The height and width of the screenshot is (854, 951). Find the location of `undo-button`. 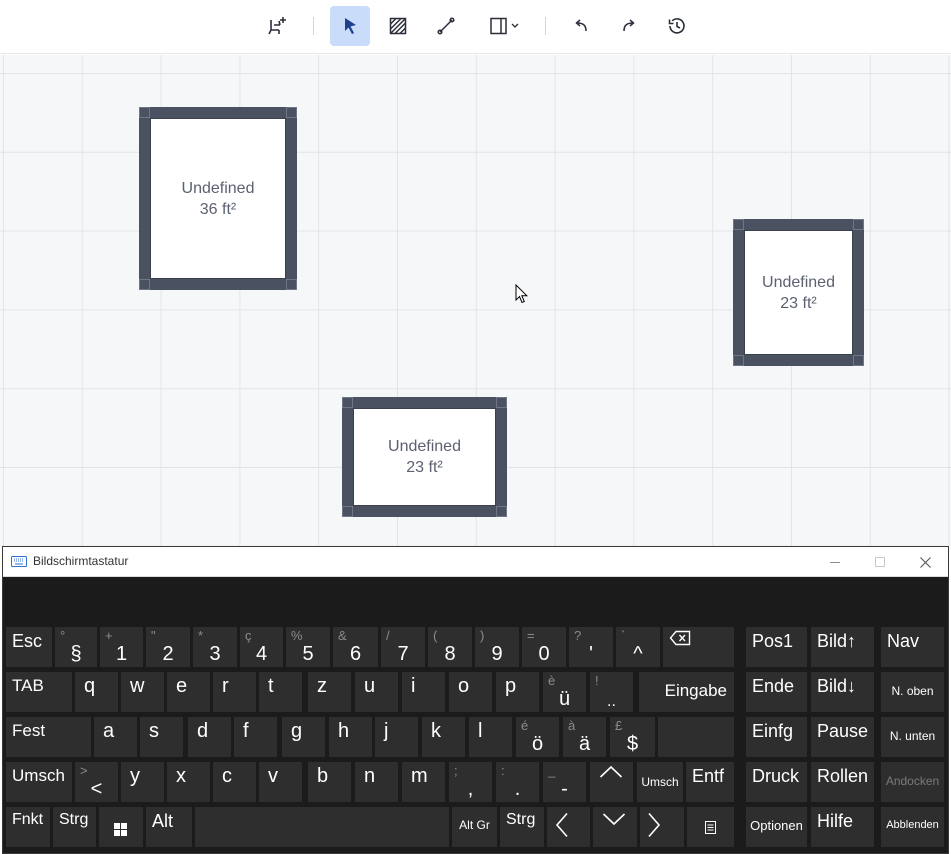

undo-button is located at coordinates (581, 26).